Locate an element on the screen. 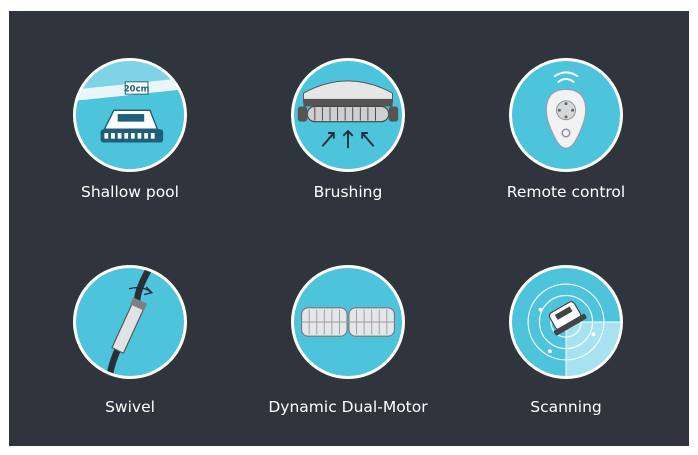  dual-motor-label: Dynamic Dual-Motor is located at coordinates (348, 407).